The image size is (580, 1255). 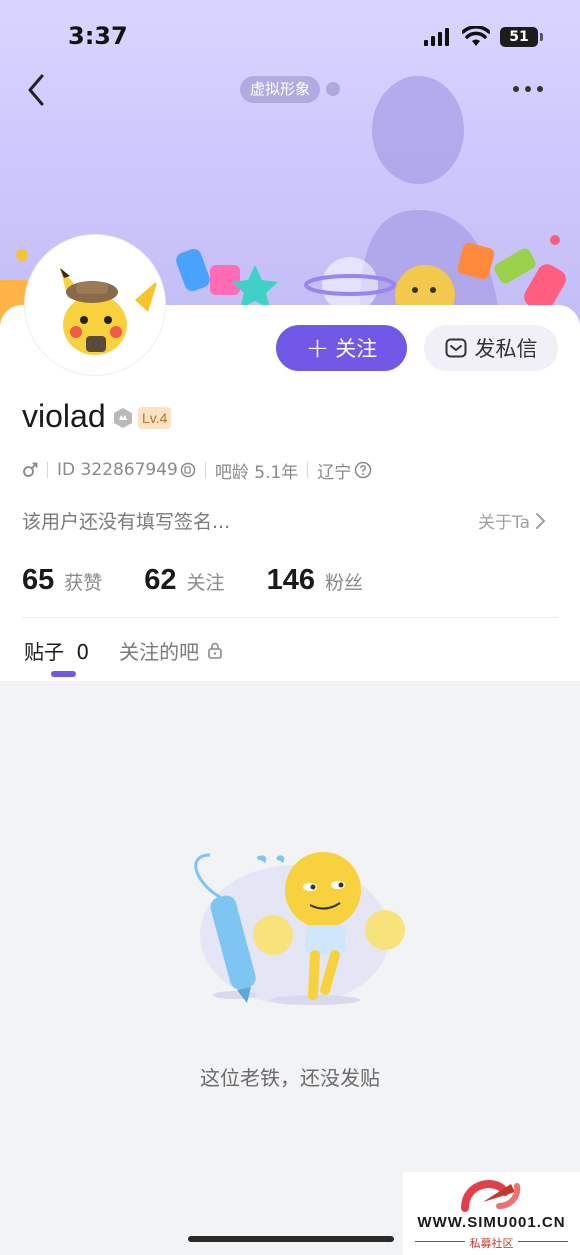 I want to click on empty-state-illustration, so click(x=299, y=928).